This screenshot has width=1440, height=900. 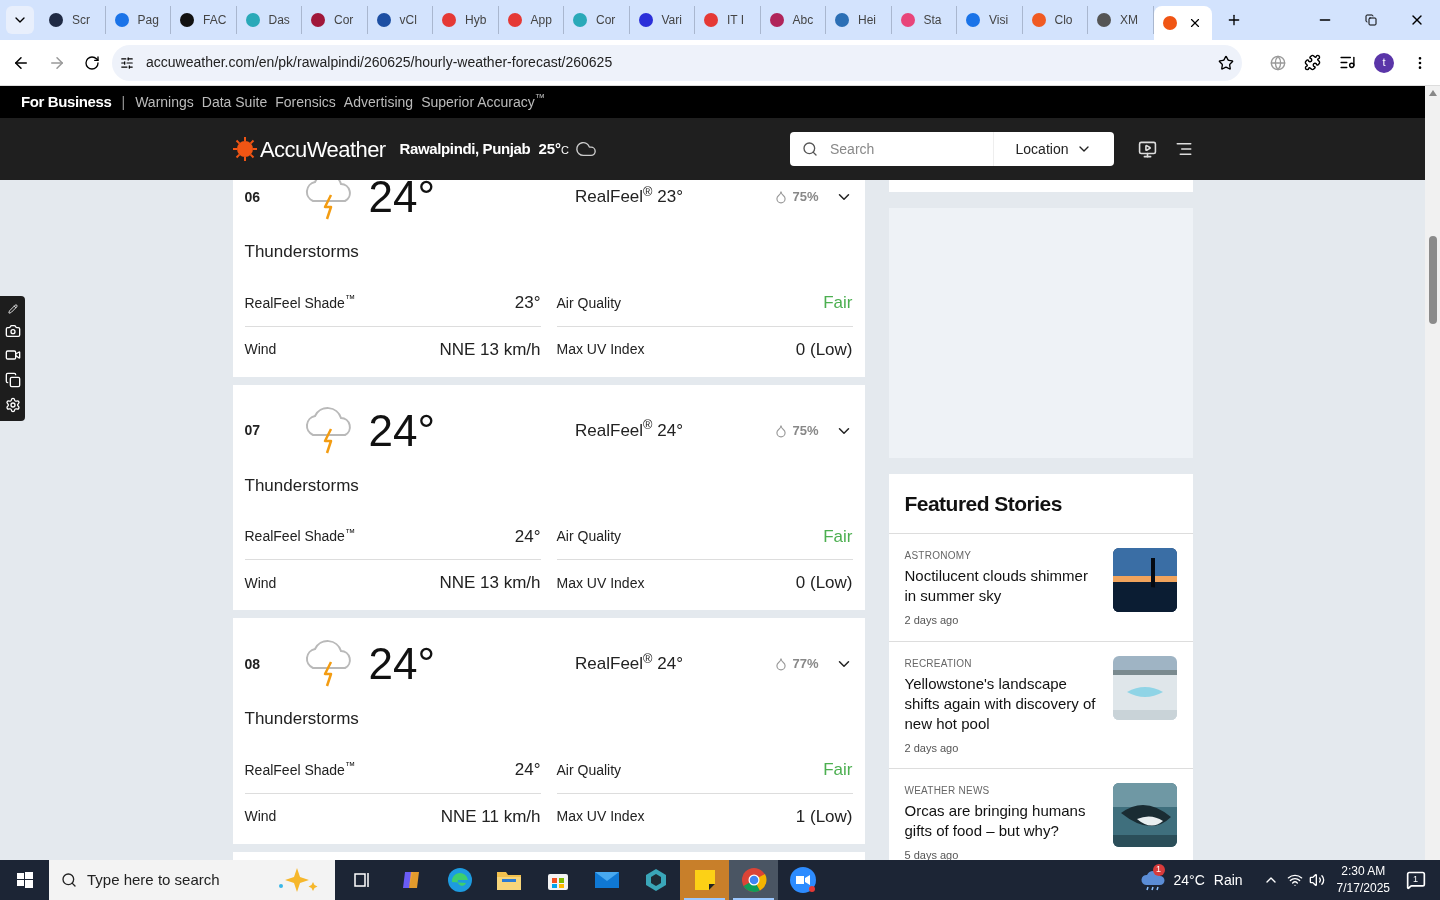 I want to click on story-headline: Noctilucent clouds shimmer in summer sky, so click(x=996, y=586).